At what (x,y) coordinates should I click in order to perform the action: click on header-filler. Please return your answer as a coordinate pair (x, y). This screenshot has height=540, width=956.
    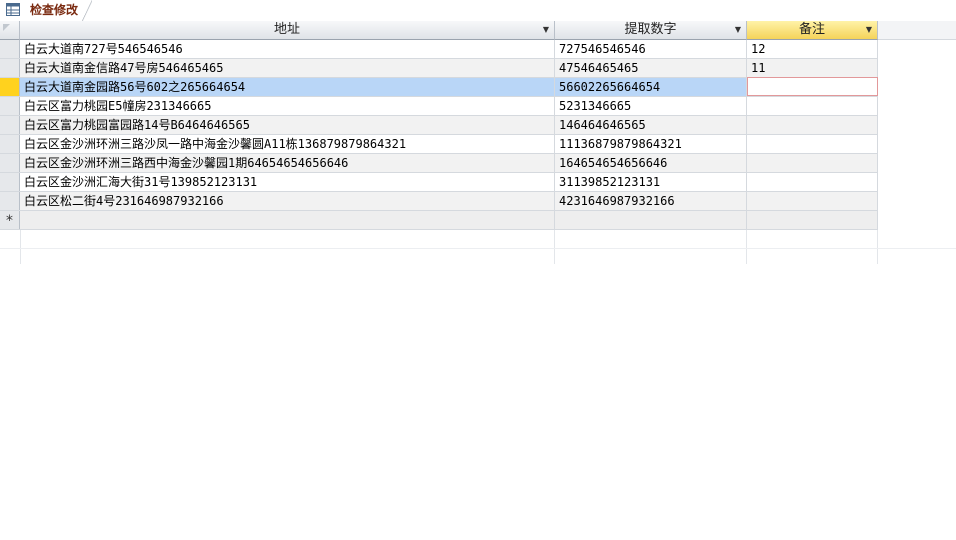
    Looking at the image, I should click on (917, 30).